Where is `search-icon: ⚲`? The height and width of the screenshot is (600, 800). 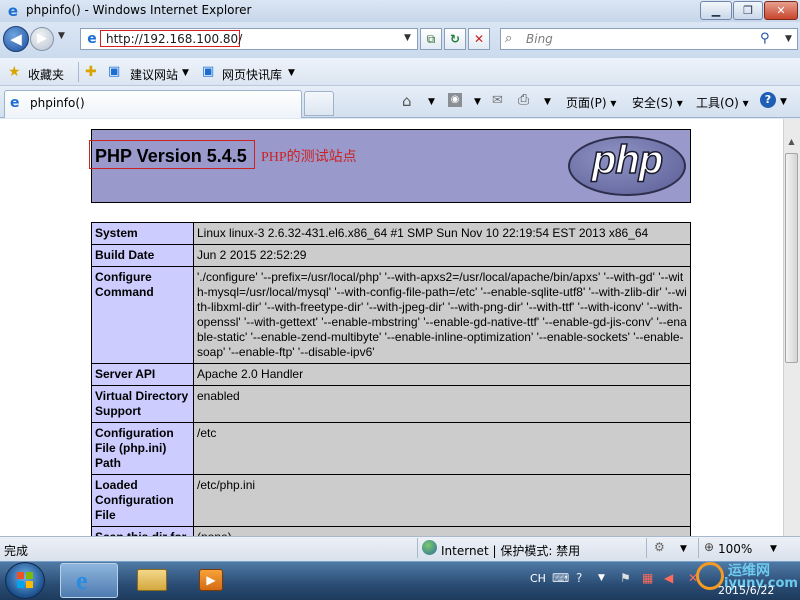
search-icon: ⚲ is located at coordinates (765, 38).